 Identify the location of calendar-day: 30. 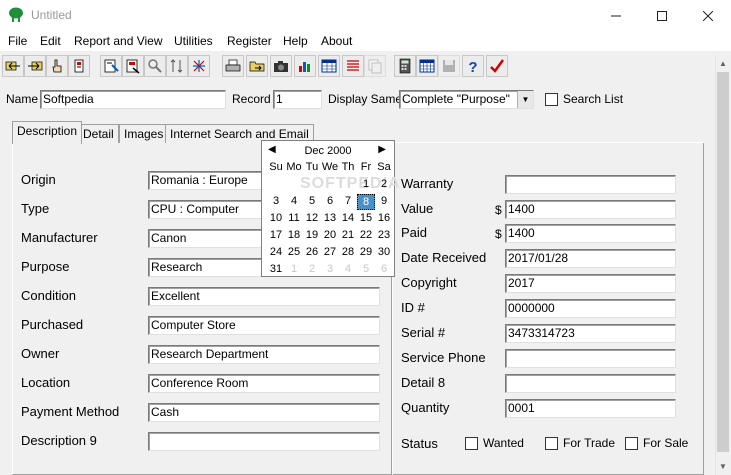
(384, 252).